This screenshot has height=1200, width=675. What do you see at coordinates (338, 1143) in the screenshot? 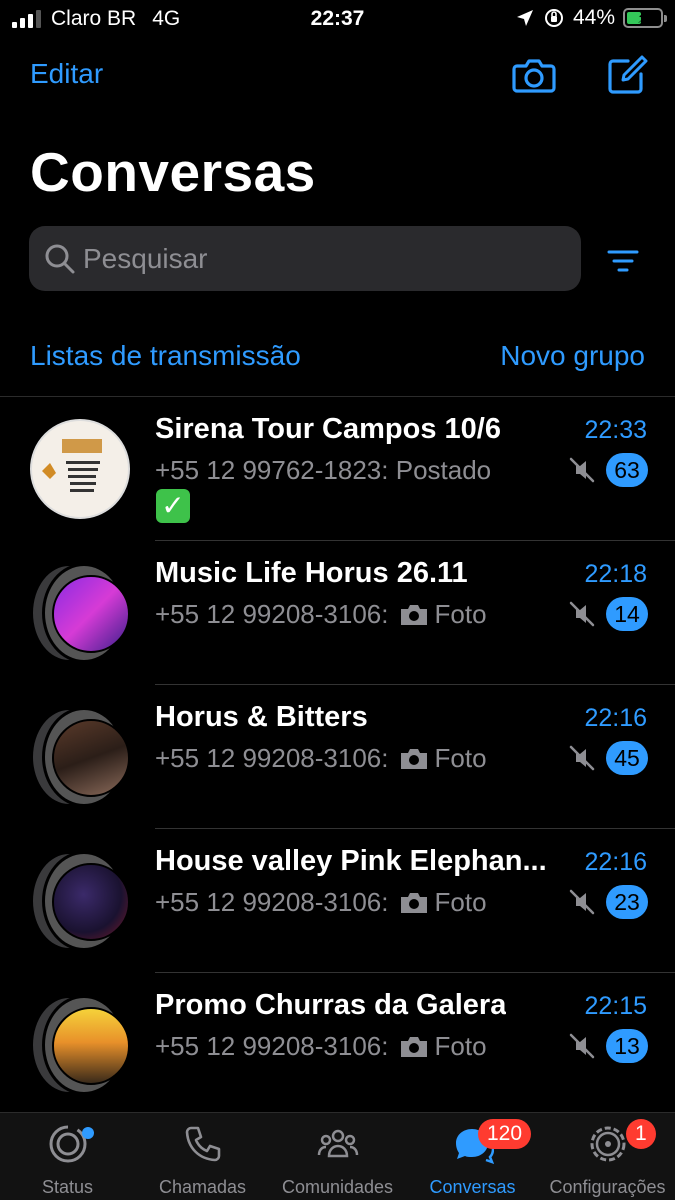
I see `communities-icon` at bounding box center [338, 1143].